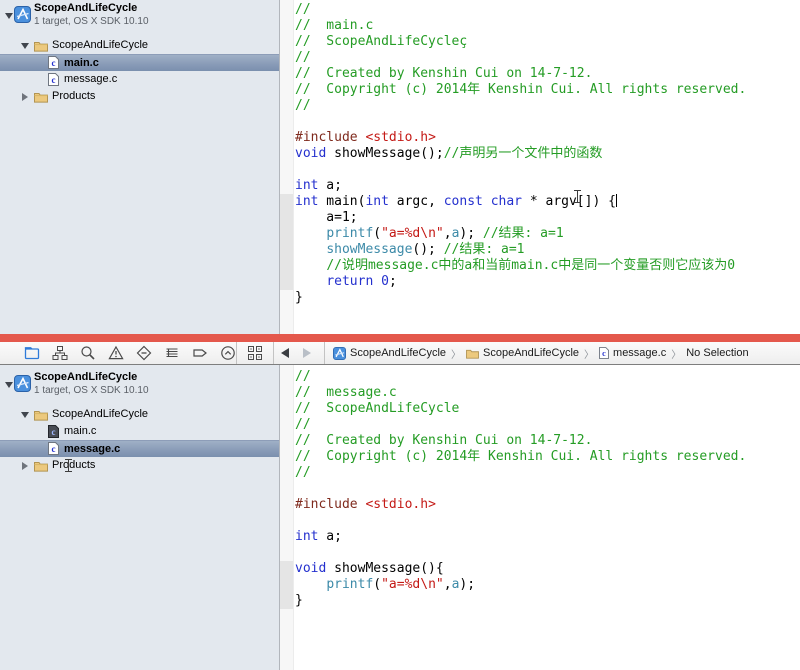 The height and width of the screenshot is (670, 800). I want to click on breadcrumb-selection: No Selection, so click(717, 353).